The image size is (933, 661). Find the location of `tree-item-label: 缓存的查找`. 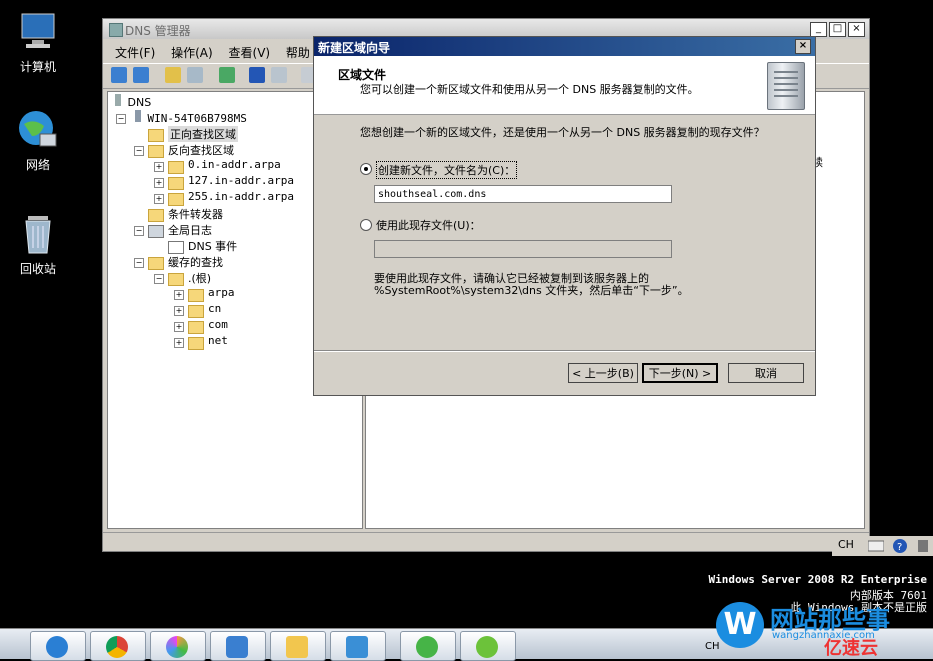

tree-item-label: 缓存的查找 is located at coordinates (195, 262).